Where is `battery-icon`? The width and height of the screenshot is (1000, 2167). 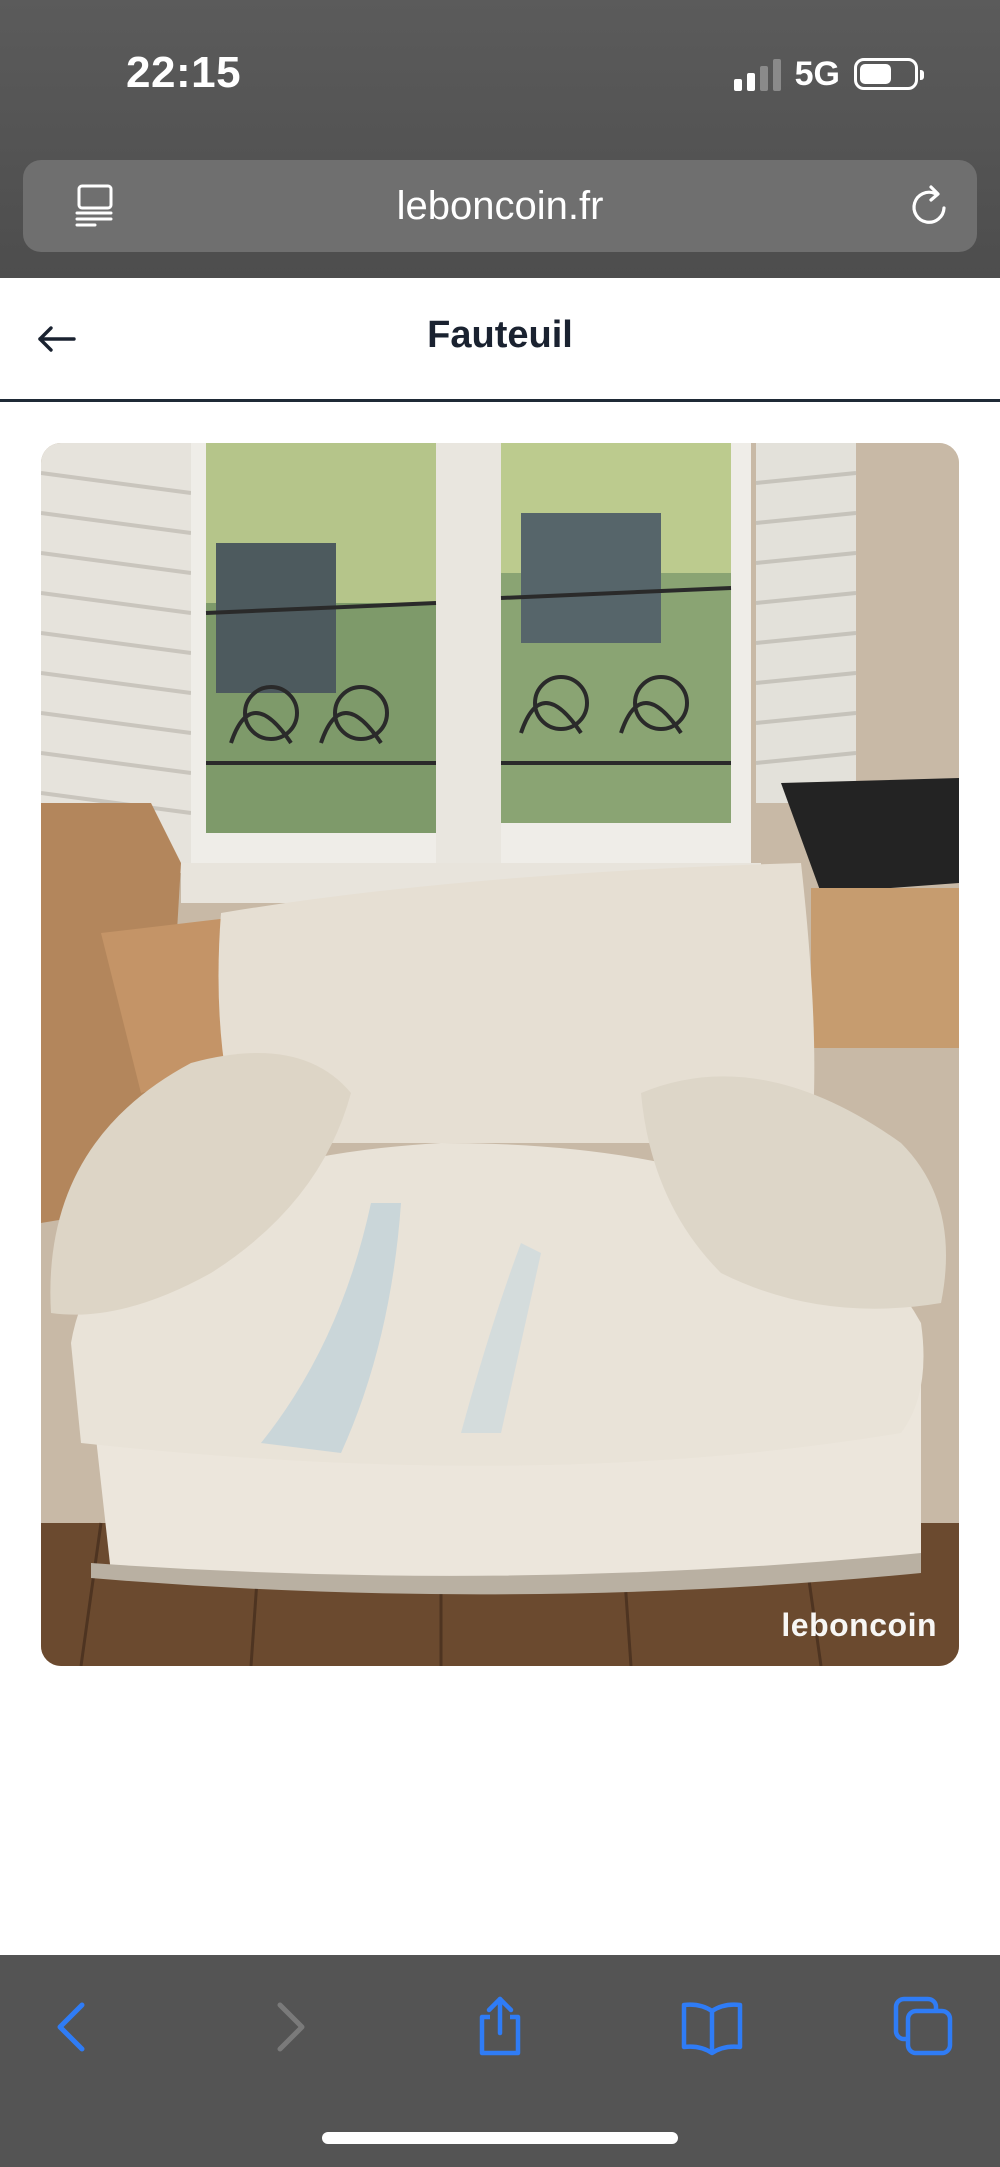
battery-icon is located at coordinates (889, 74).